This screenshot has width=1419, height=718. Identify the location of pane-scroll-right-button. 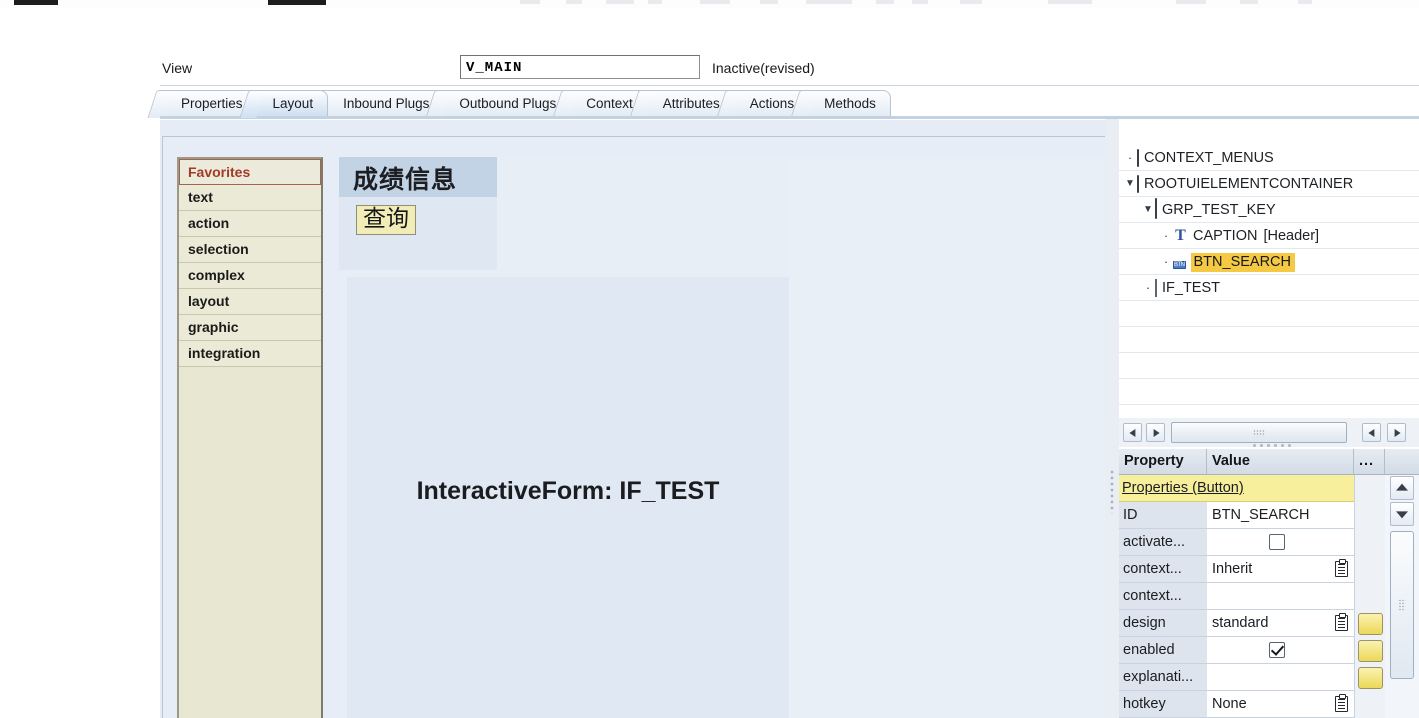
(1396, 432).